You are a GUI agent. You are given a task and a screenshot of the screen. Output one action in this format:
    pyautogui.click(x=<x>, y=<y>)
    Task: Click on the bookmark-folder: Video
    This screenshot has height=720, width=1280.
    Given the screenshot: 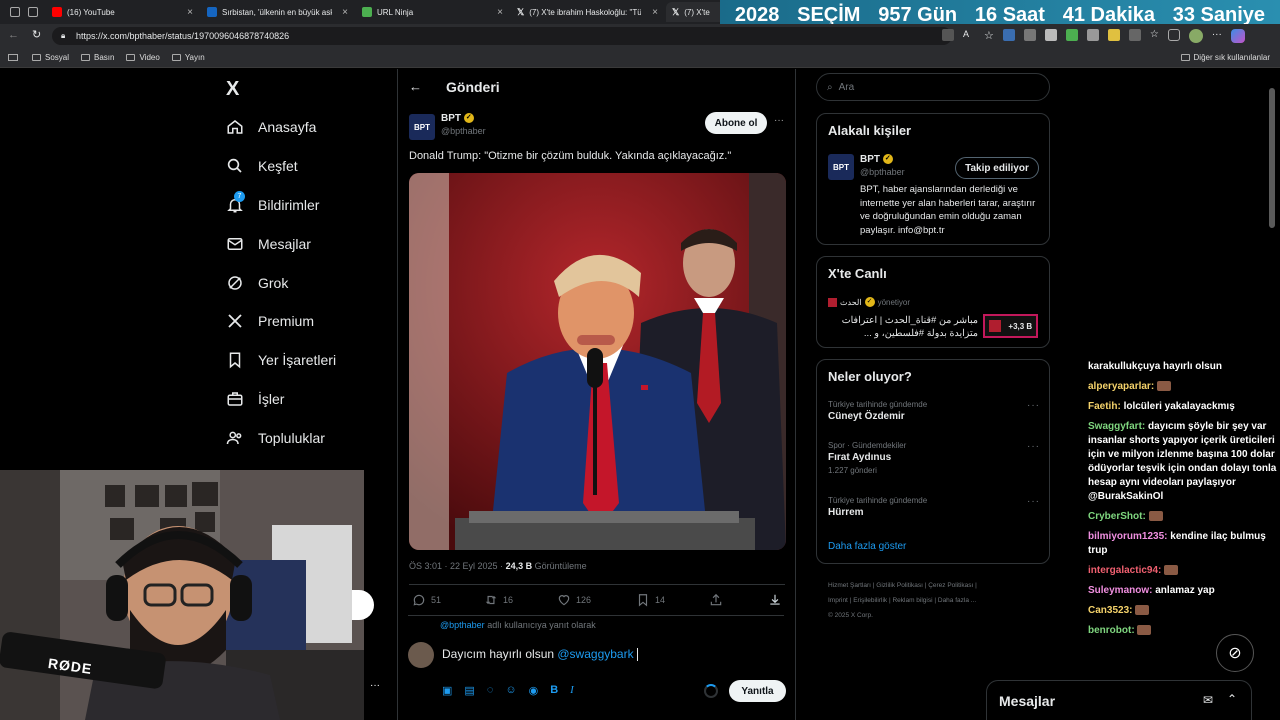 What is the action you would take?
    pyautogui.click(x=143, y=57)
    